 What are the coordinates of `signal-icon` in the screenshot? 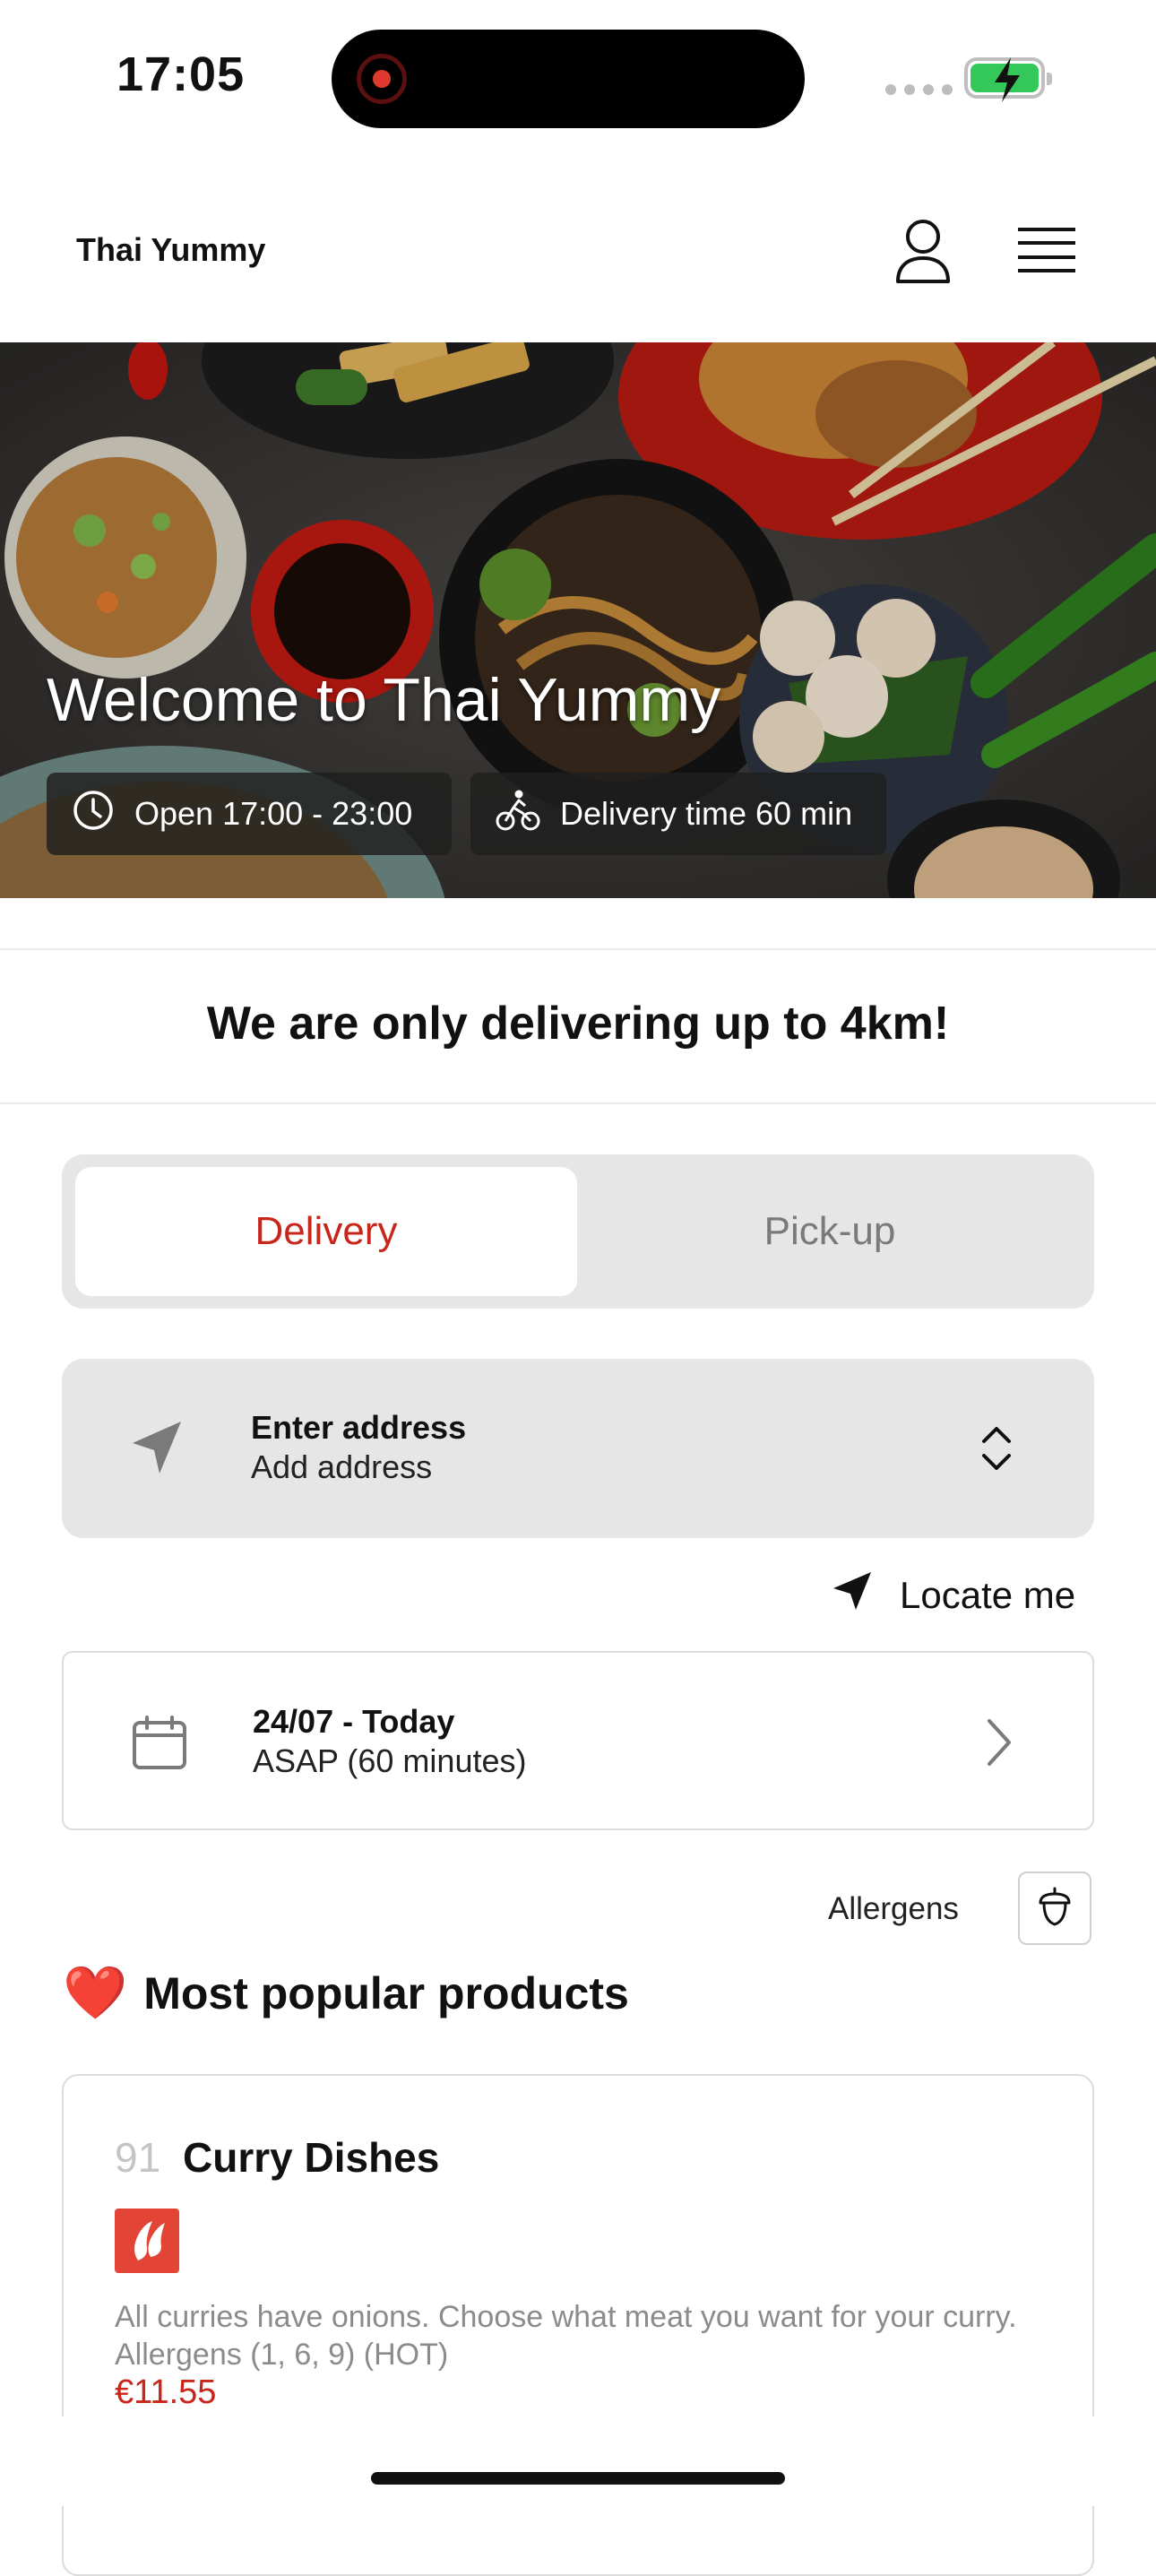 It's located at (919, 89).